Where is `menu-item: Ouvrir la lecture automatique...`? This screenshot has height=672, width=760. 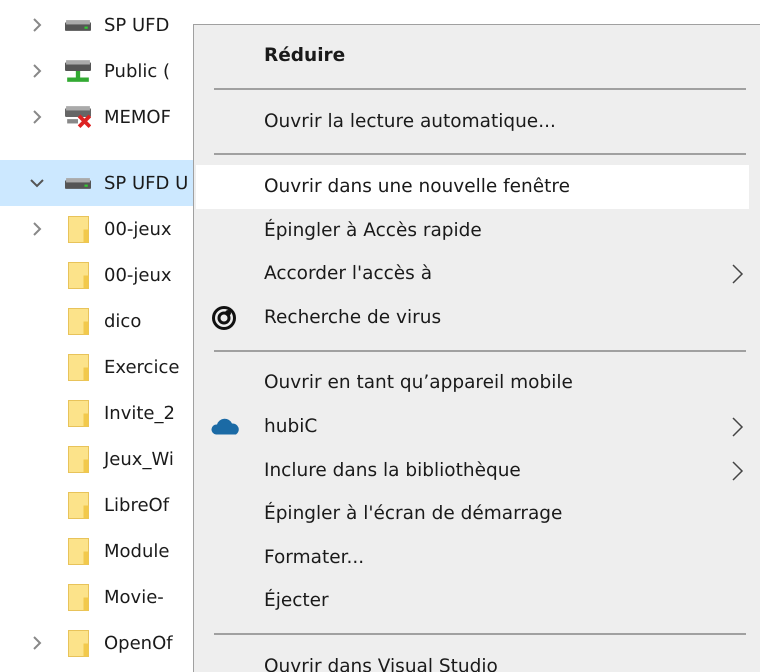 menu-item: Ouvrir la lecture automatique... is located at coordinates (472, 122).